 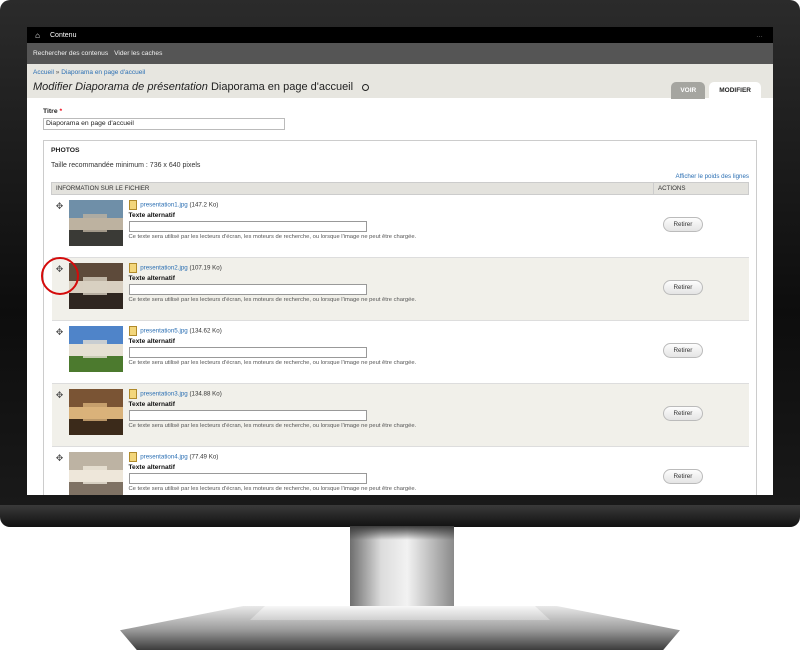 What do you see at coordinates (282, 87) in the screenshot?
I see `page-title-main: Diaporama en page d'accueil` at bounding box center [282, 87].